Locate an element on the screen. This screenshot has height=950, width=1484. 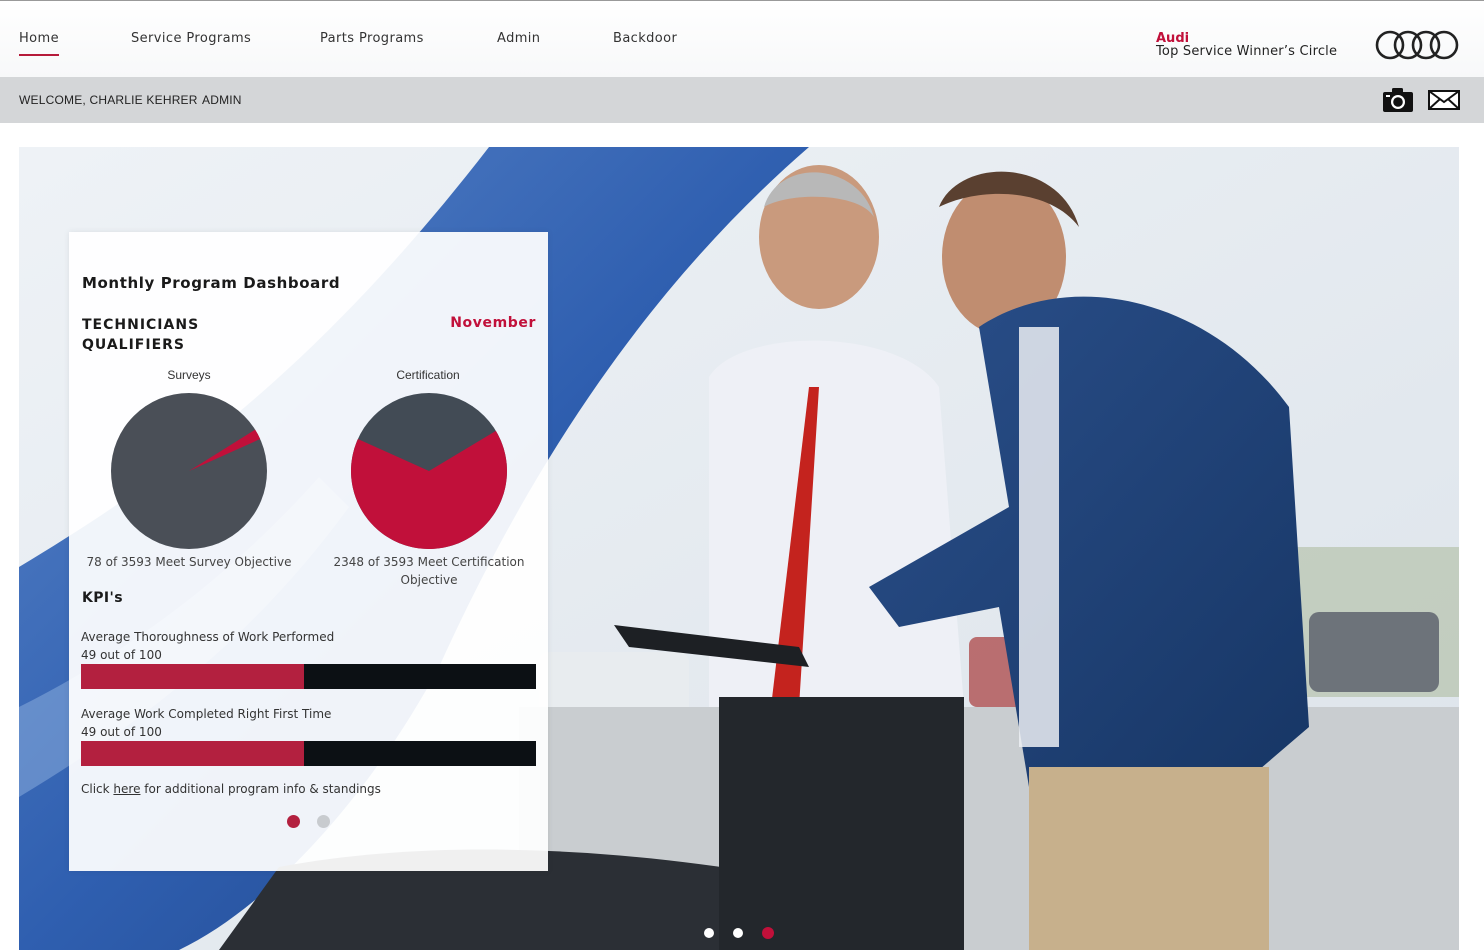
surveys-pie-chart is located at coordinates (189, 471).